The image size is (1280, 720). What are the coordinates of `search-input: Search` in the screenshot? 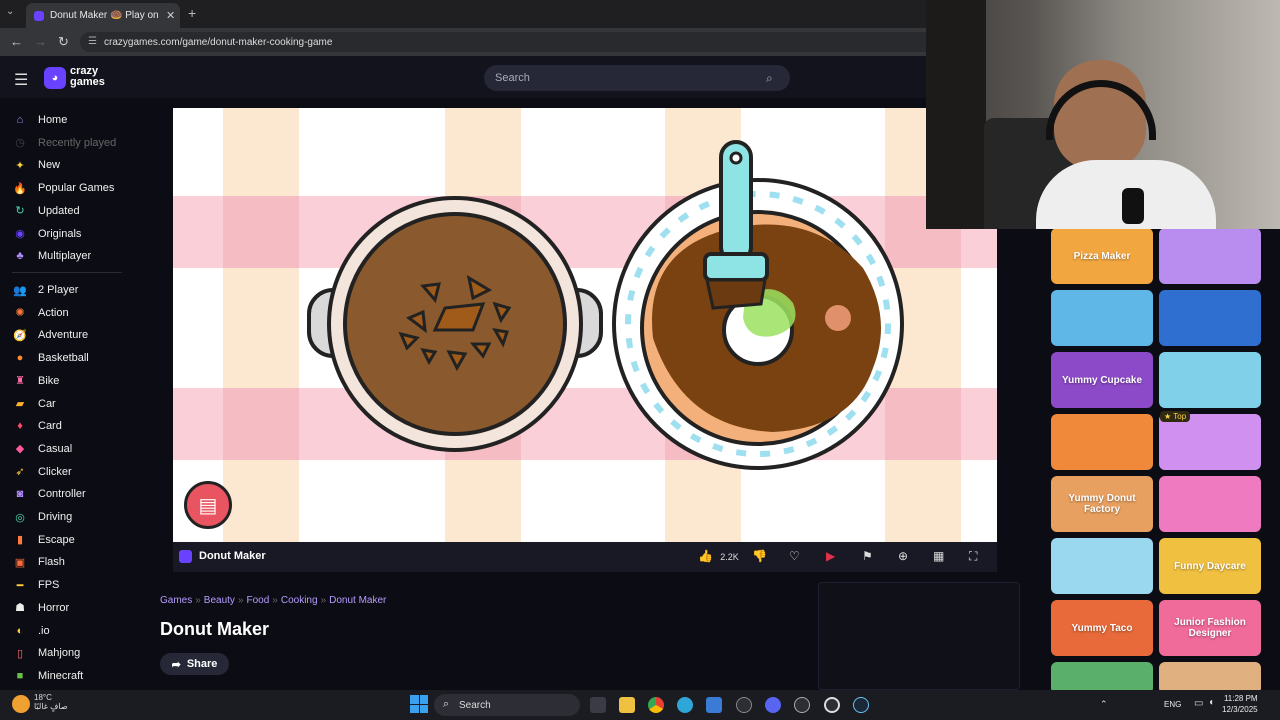 It's located at (637, 78).